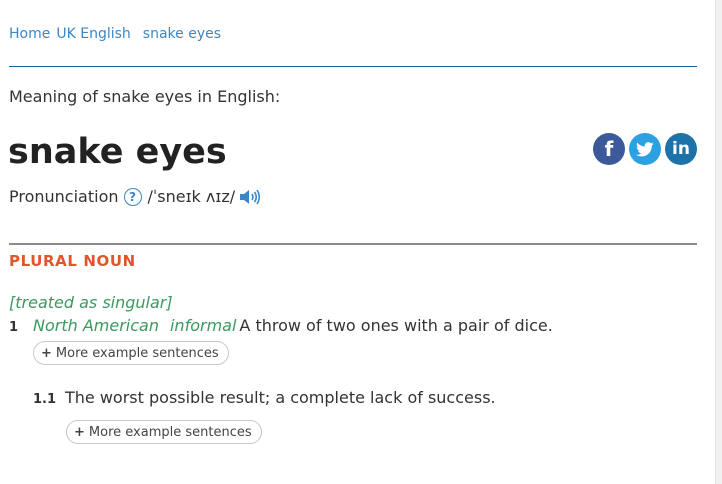 This screenshot has height=484, width=722. I want to click on section-divider, so click(353, 244).